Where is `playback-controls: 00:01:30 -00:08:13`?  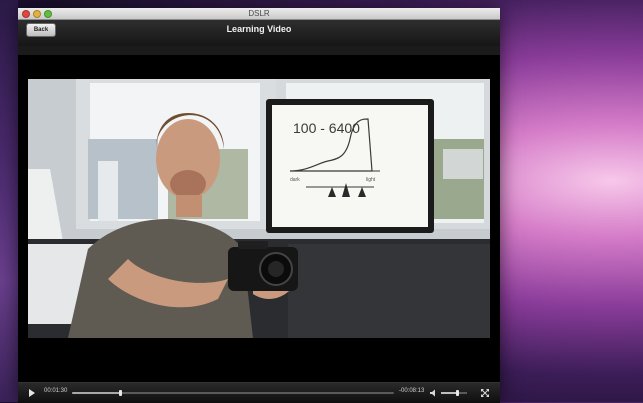
playback-controls: 00:01:30 -00:08:13 is located at coordinates (259, 392).